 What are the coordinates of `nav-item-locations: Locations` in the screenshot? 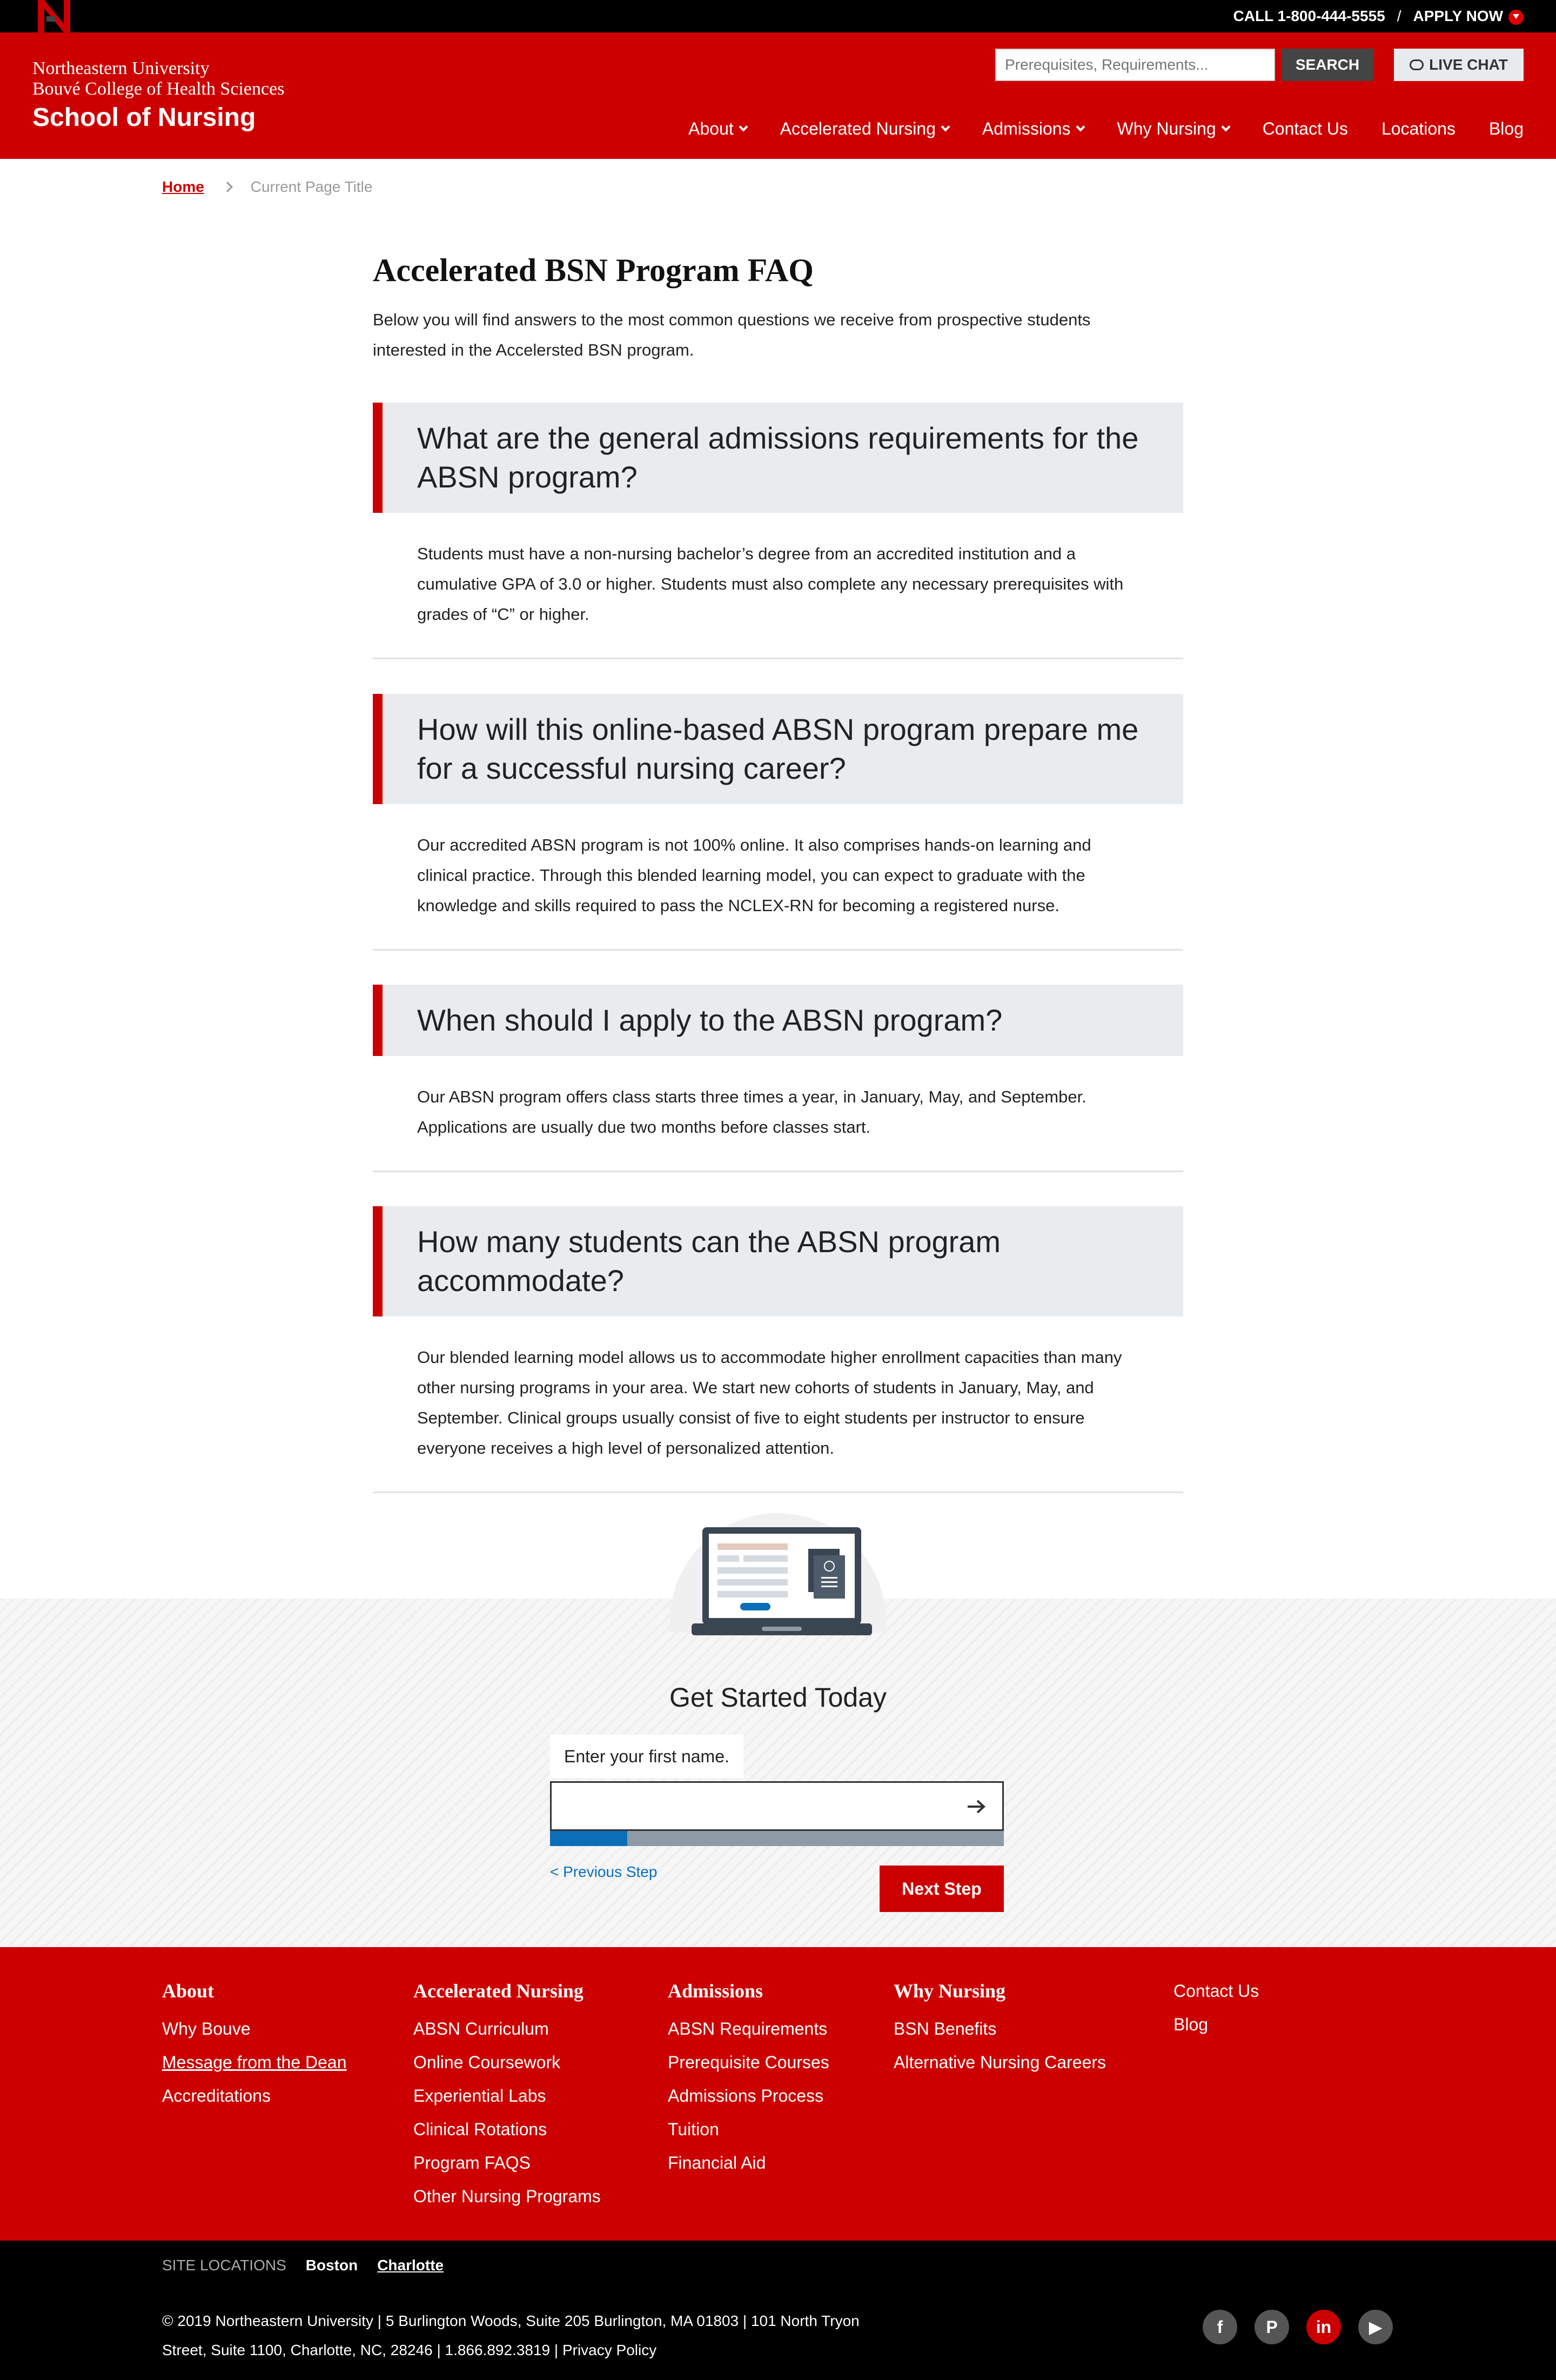 It's located at (1418, 129).